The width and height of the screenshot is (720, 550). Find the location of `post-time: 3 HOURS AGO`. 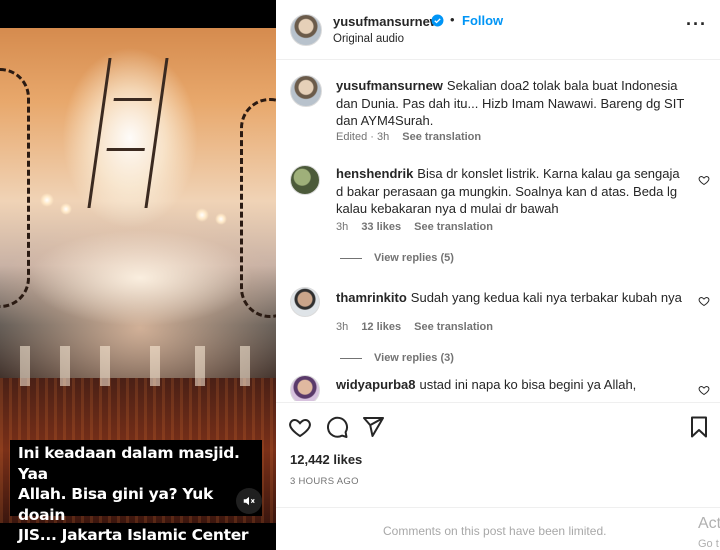

post-time: 3 HOURS AGO is located at coordinates (324, 481).